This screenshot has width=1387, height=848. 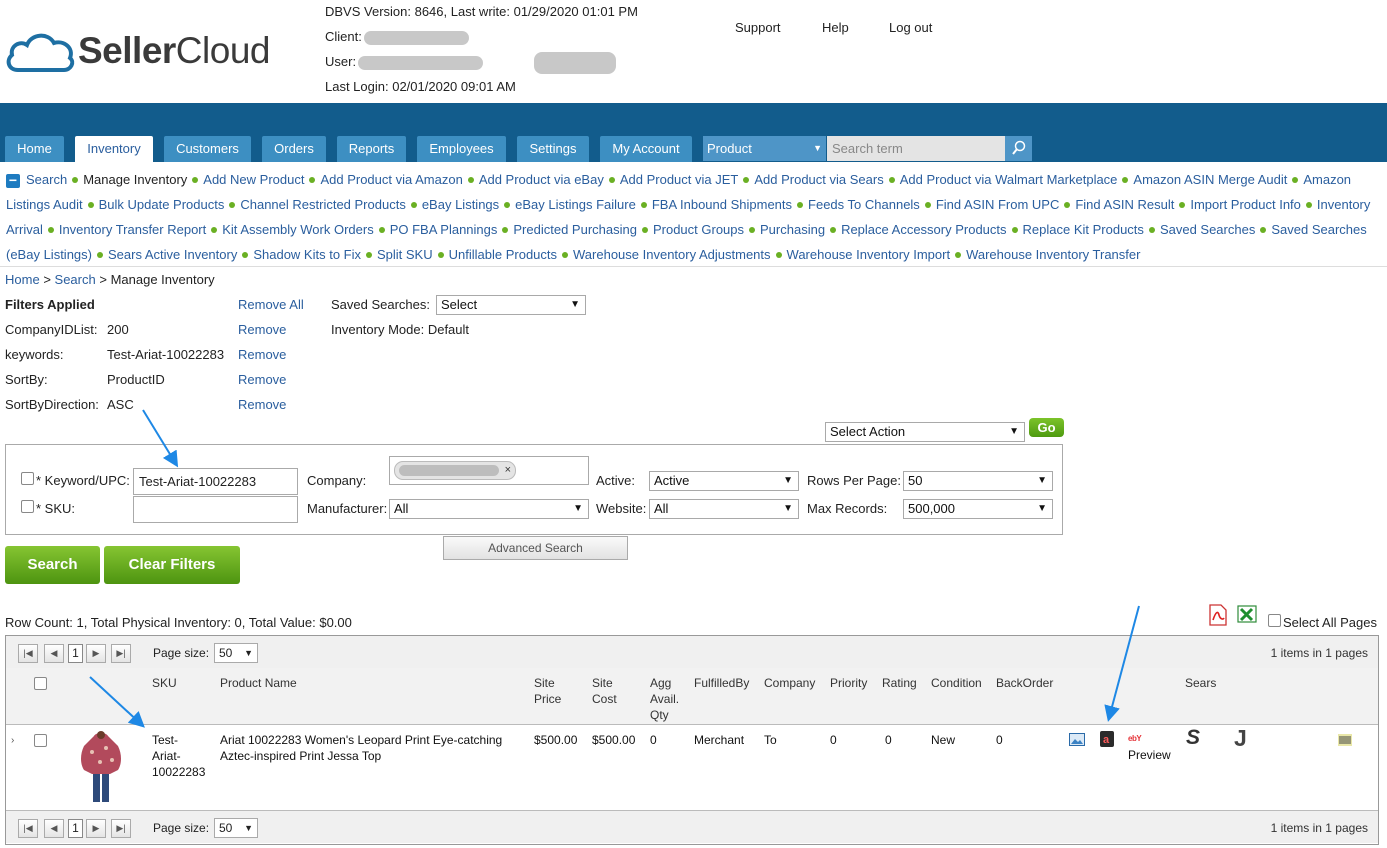 What do you see at coordinates (164, 683) in the screenshot?
I see `header-sku: SKU` at bounding box center [164, 683].